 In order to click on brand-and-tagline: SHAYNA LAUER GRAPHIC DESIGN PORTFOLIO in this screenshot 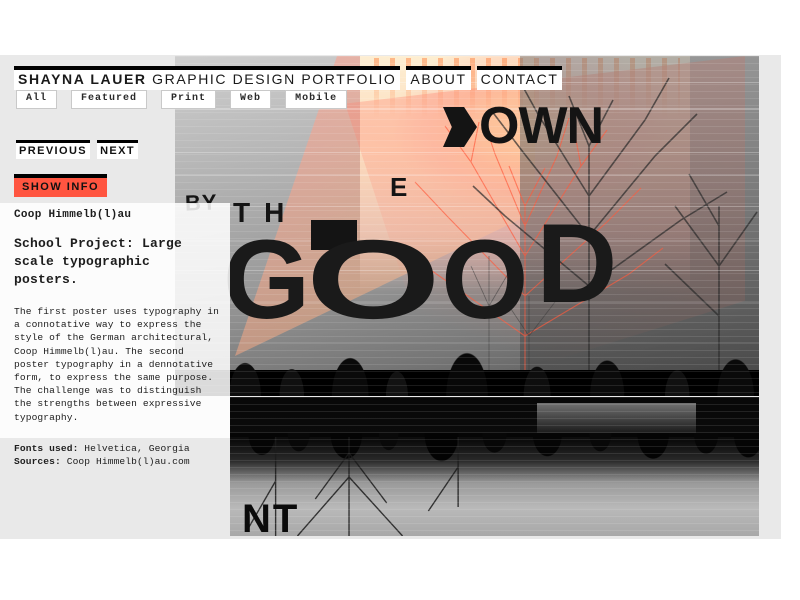, I will do `click(207, 78)`.